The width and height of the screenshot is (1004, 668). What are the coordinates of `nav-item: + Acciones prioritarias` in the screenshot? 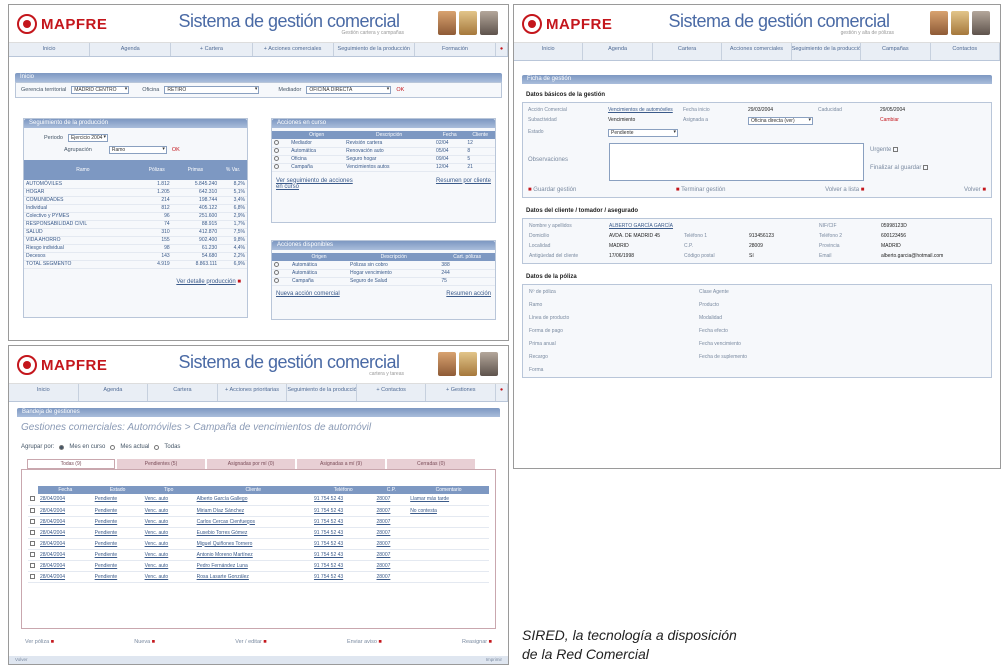 It's located at (253, 392).